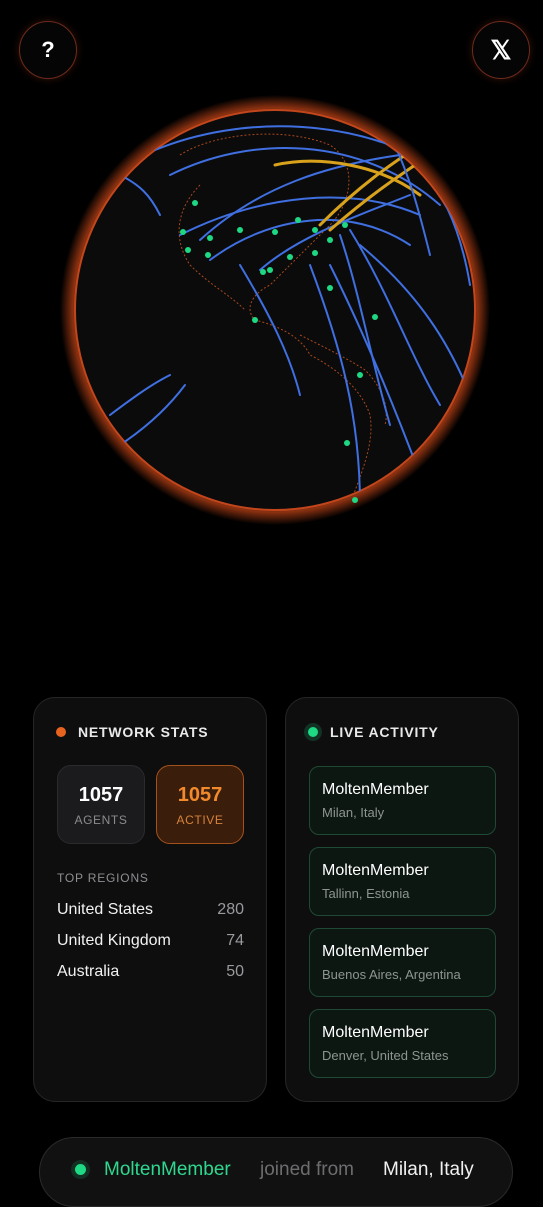 This screenshot has height=1207, width=543. I want to click on region-name: United States, so click(105, 909).